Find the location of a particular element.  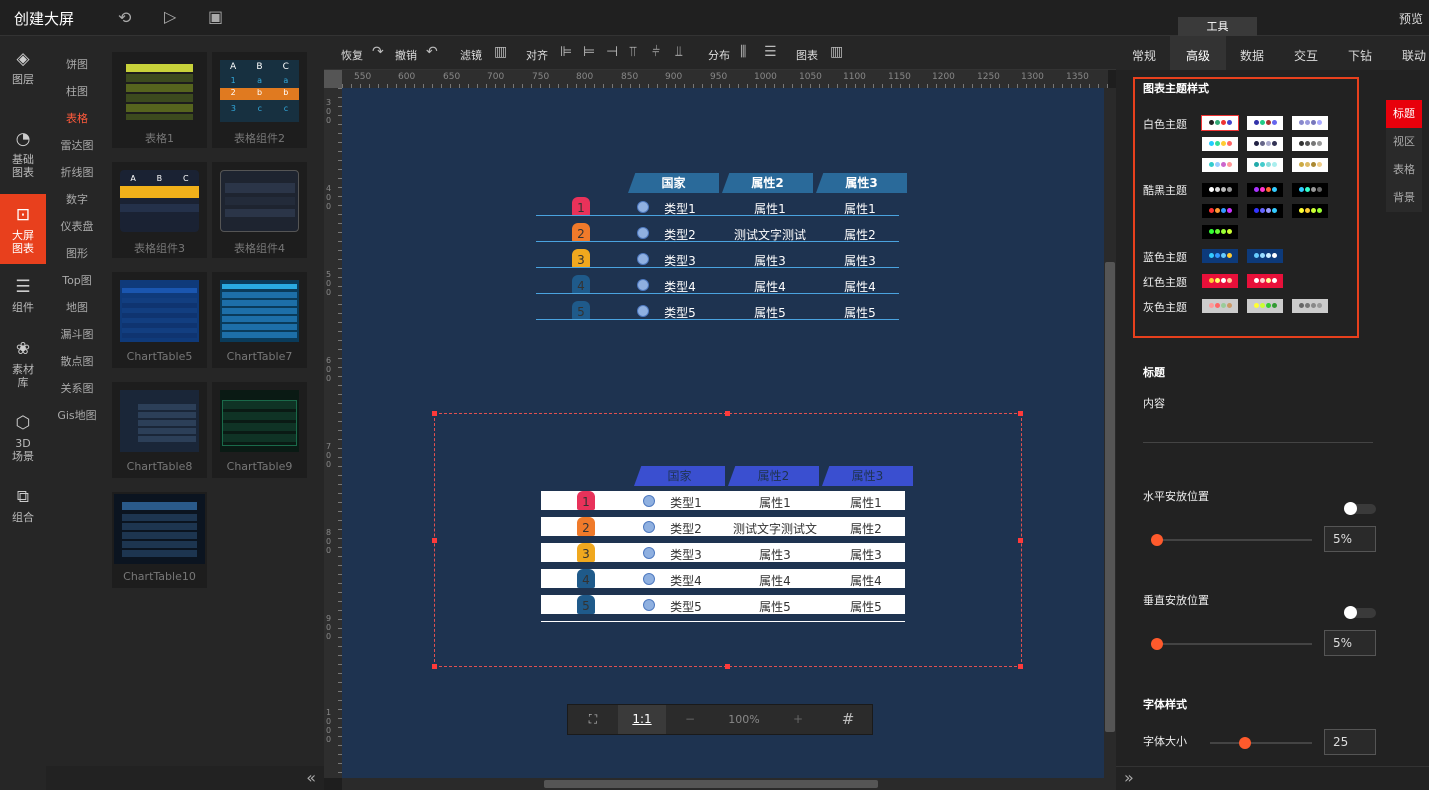

cat-number: 数字 is located at coordinates (77, 199).